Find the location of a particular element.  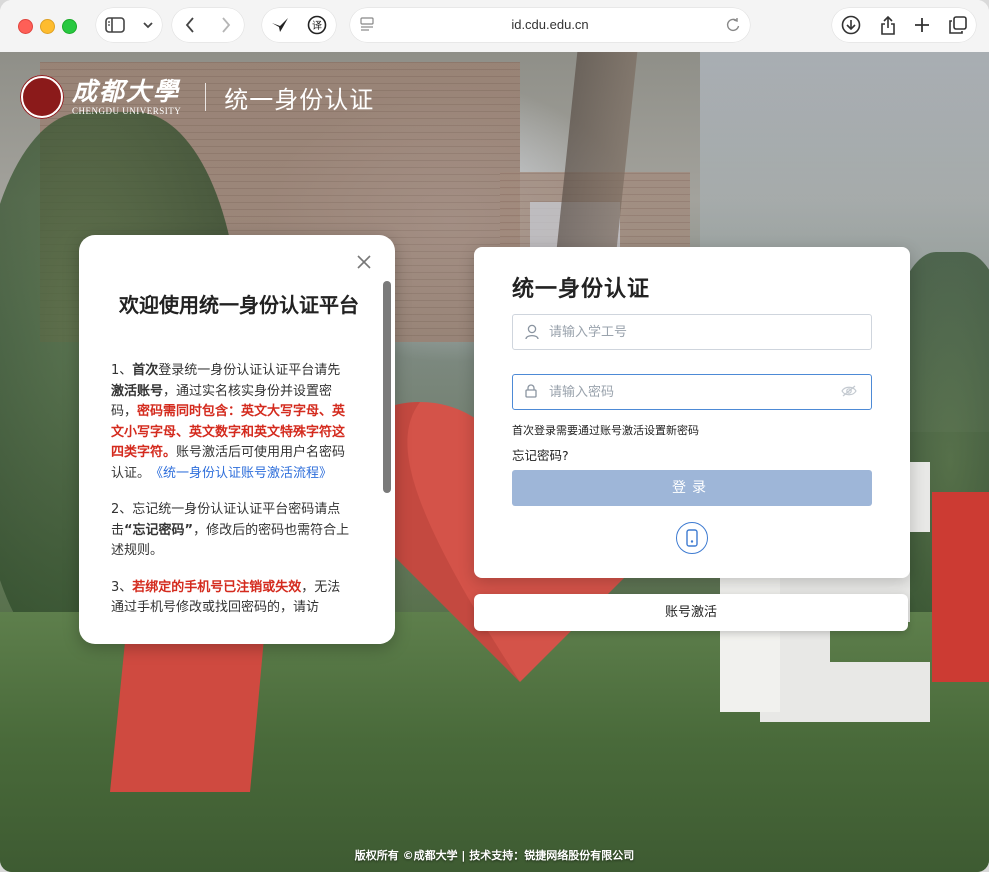

user-icon is located at coordinates (532, 332).